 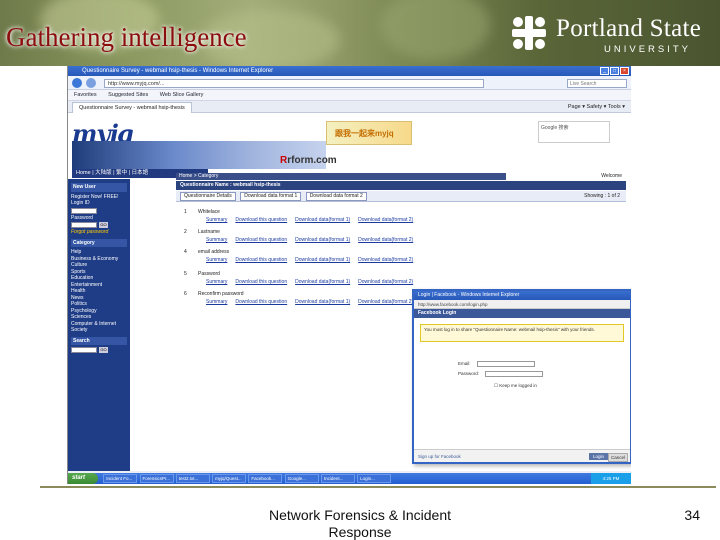 I want to click on minimize-icon: _, so click(x=604, y=71).